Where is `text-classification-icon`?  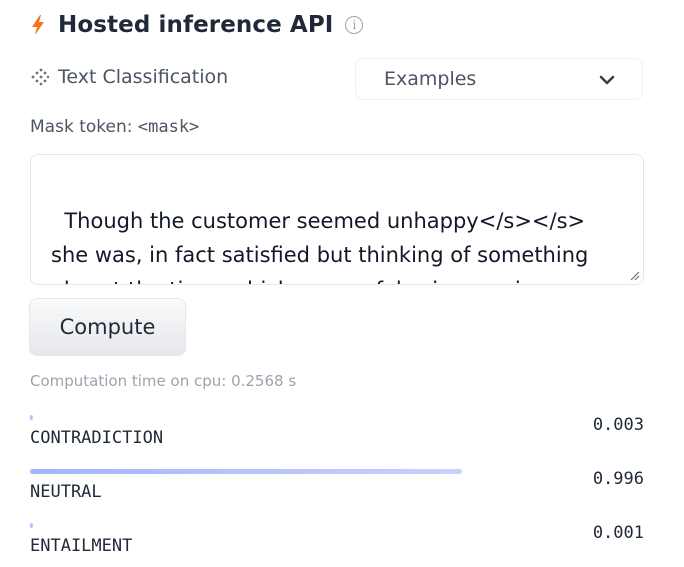 text-classification-icon is located at coordinates (40, 77).